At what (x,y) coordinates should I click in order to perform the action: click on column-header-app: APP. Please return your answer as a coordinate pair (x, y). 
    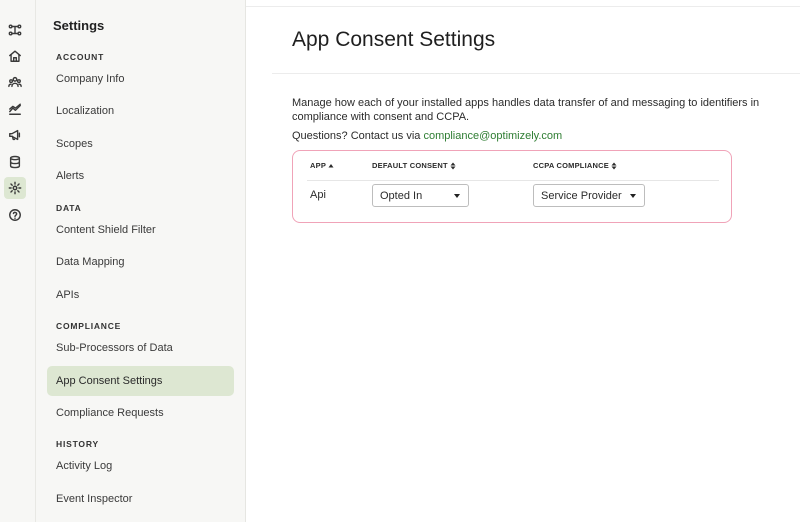
    Looking at the image, I should click on (322, 165).